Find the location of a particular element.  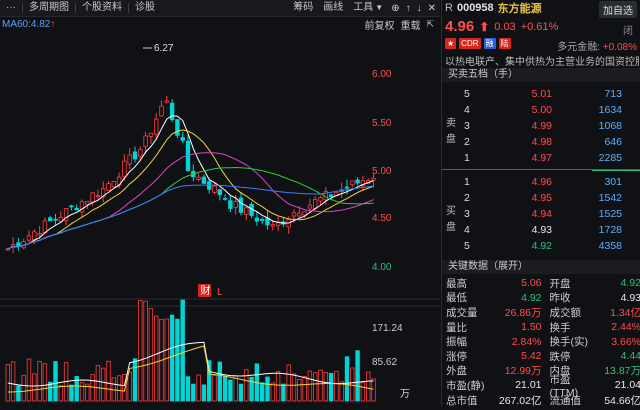

stock-name: 东方能源 is located at coordinates (519, 9).